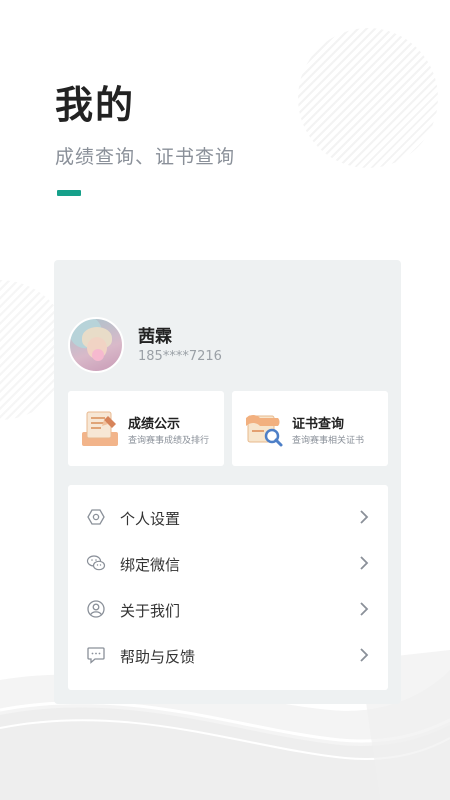  Describe the element at coordinates (145, 157) in the screenshot. I see `page-subtitle: 成绩查询、证书查询` at that location.